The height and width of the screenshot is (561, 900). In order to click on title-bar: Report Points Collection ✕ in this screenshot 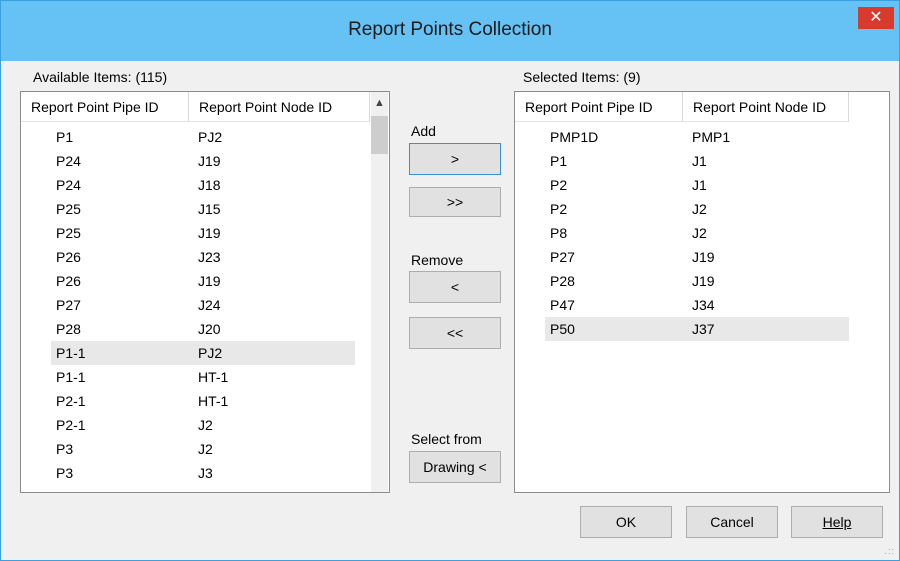, I will do `click(450, 31)`.